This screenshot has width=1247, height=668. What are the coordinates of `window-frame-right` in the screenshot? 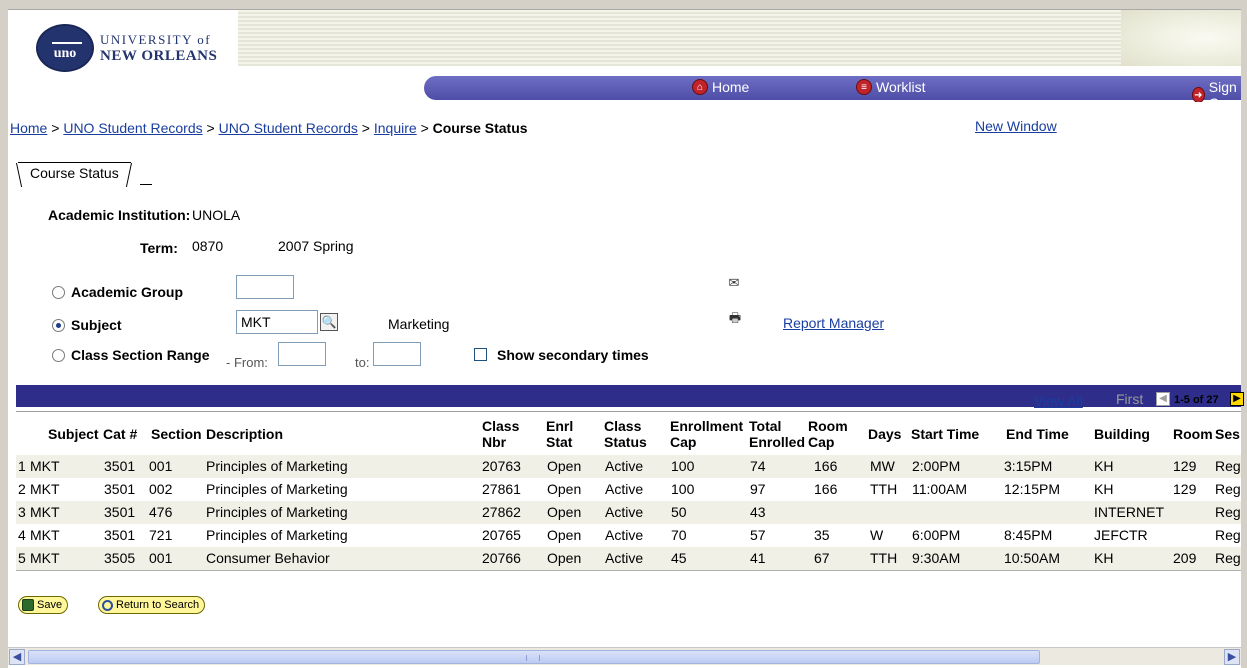 It's located at (1244, 334).